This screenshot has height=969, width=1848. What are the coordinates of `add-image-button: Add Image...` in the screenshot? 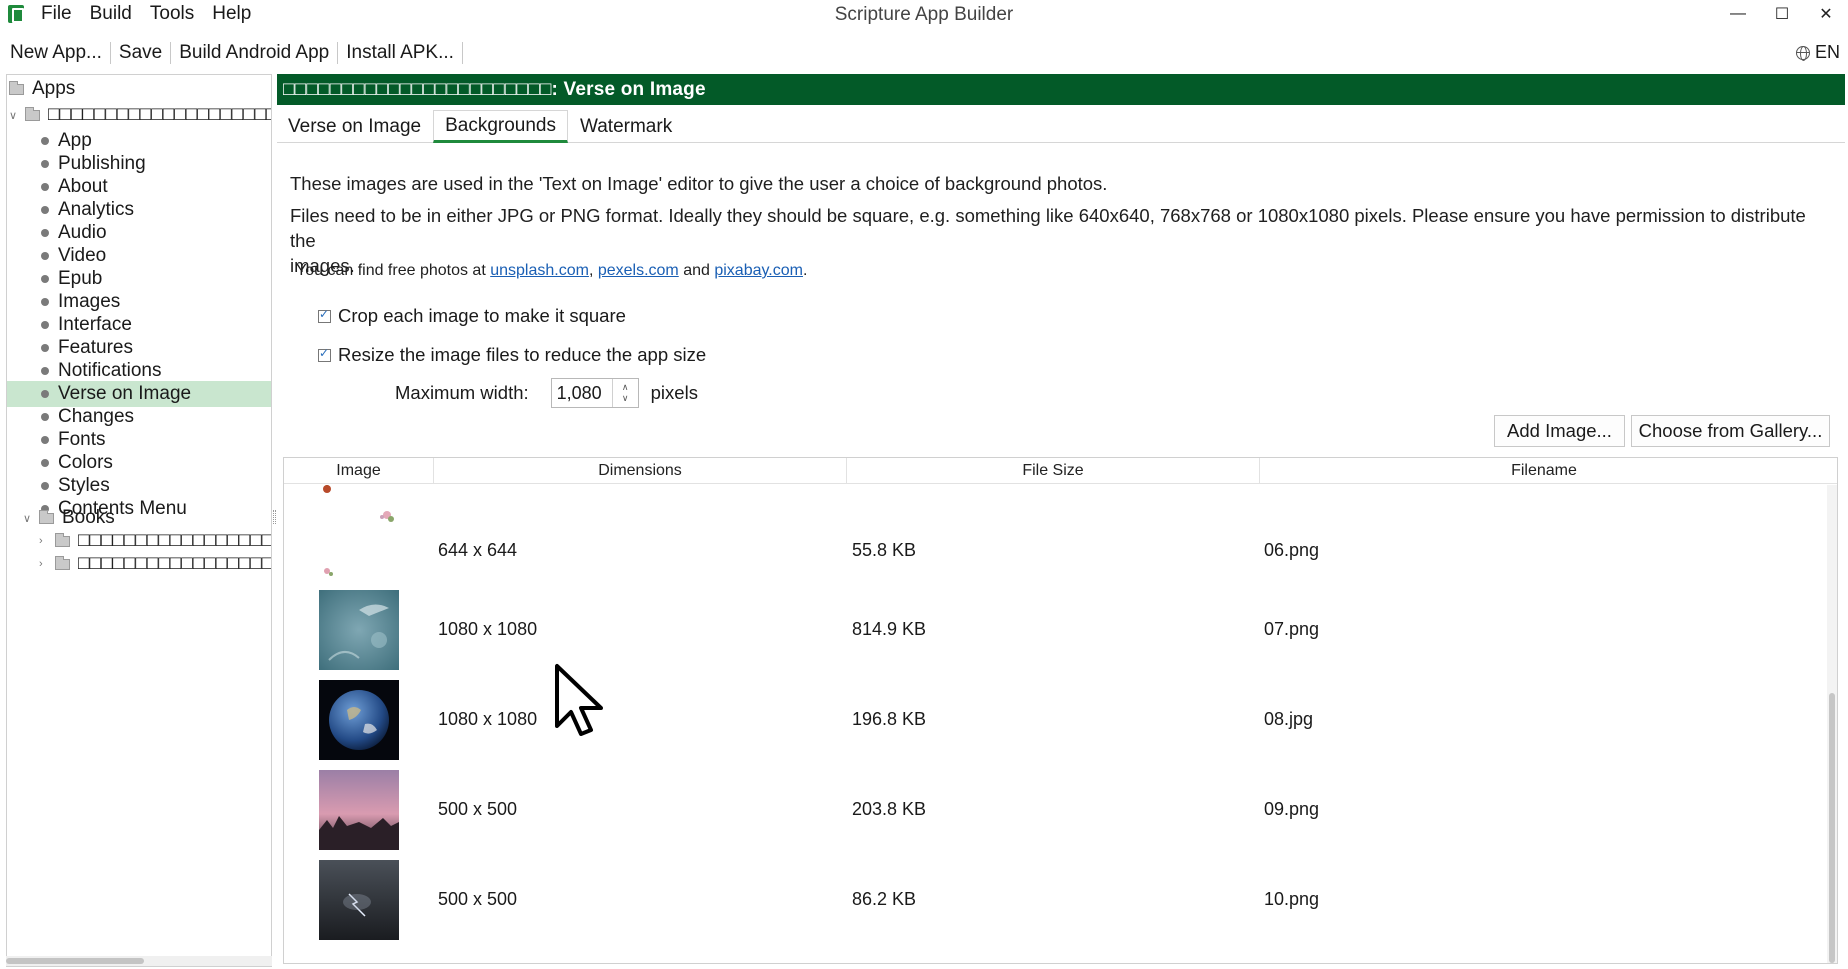 It's located at (1559, 431).